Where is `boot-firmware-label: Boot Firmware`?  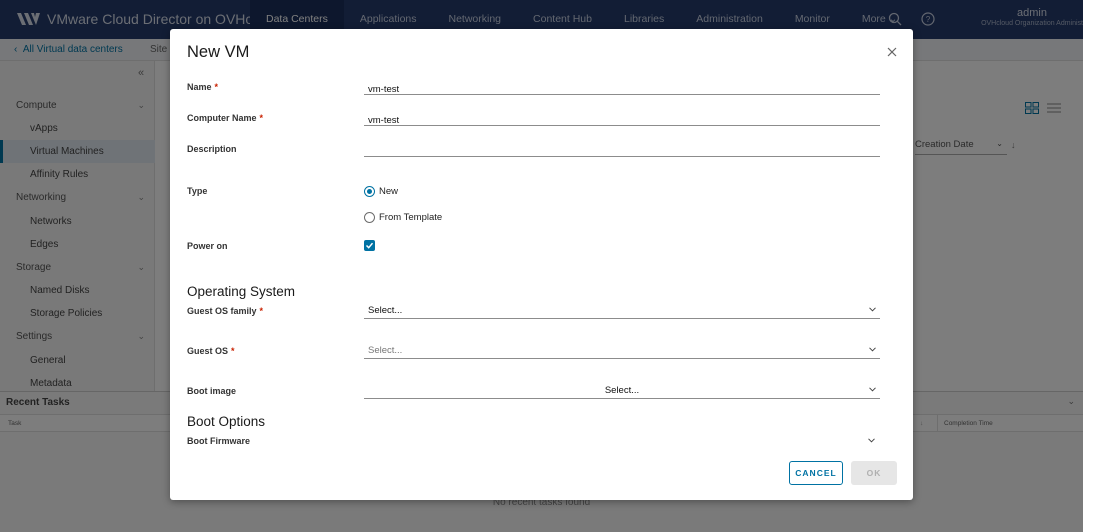
boot-firmware-label: Boot Firmware is located at coordinates (219, 441).